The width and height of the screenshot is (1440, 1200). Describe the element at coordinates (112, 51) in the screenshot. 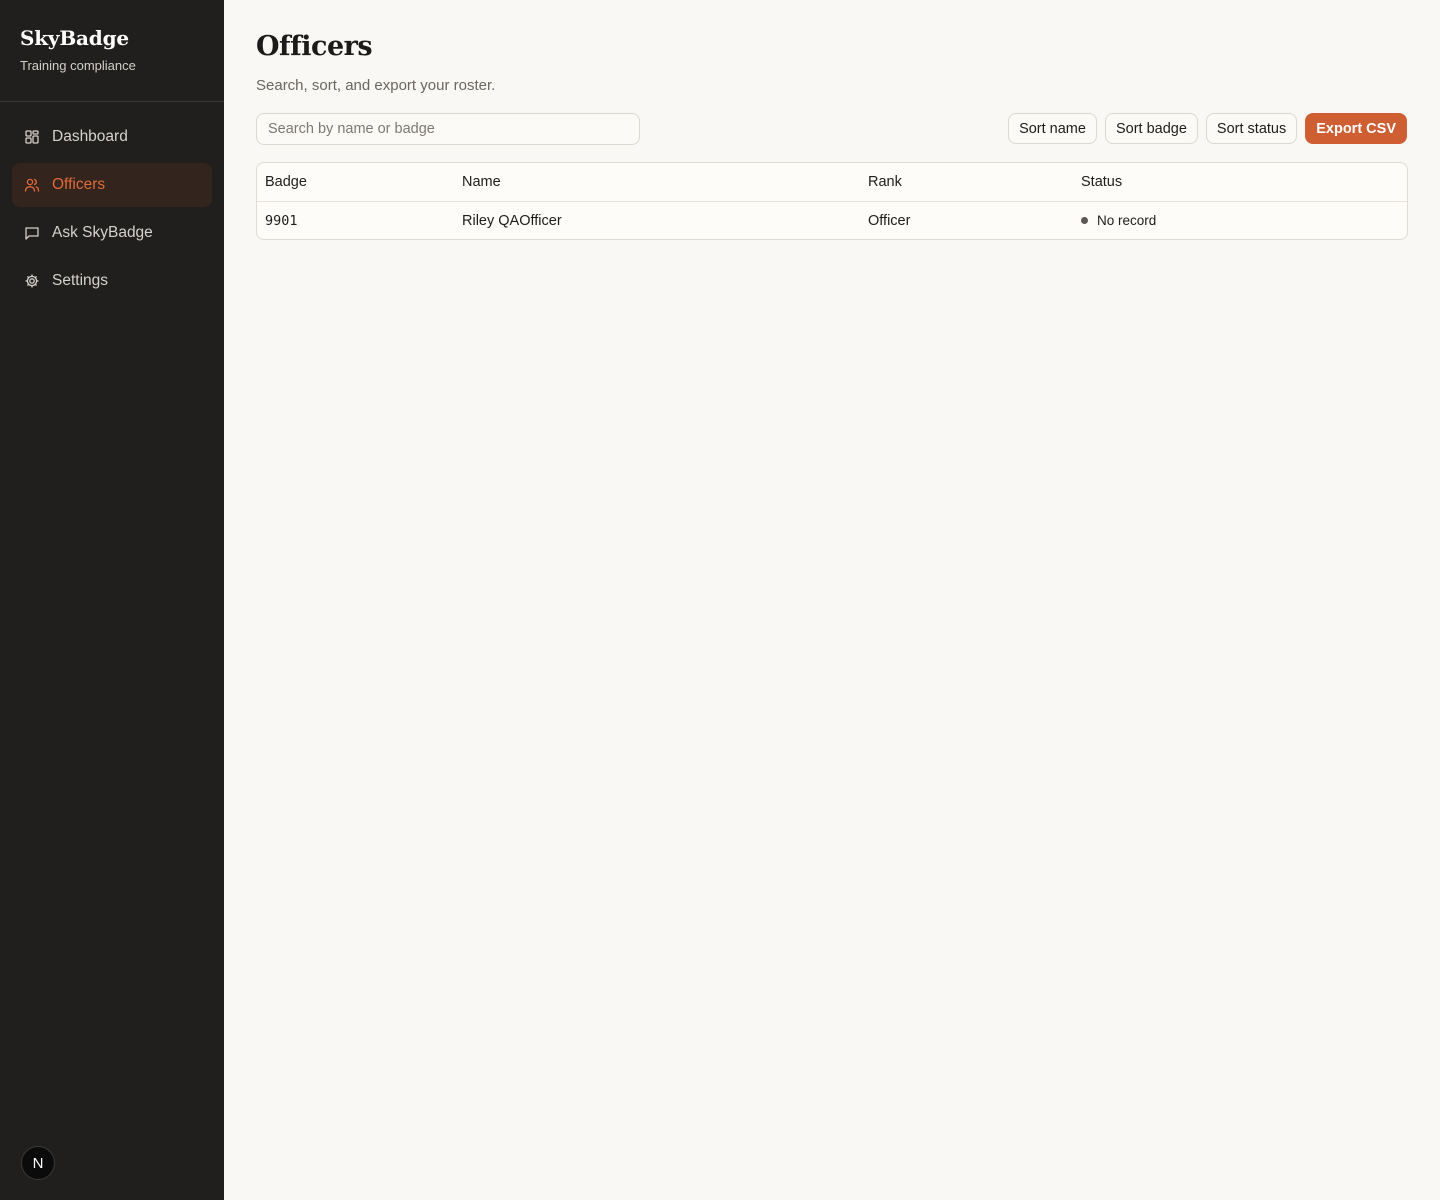

I see `brand: SkyBadge Training compliance` at that location.